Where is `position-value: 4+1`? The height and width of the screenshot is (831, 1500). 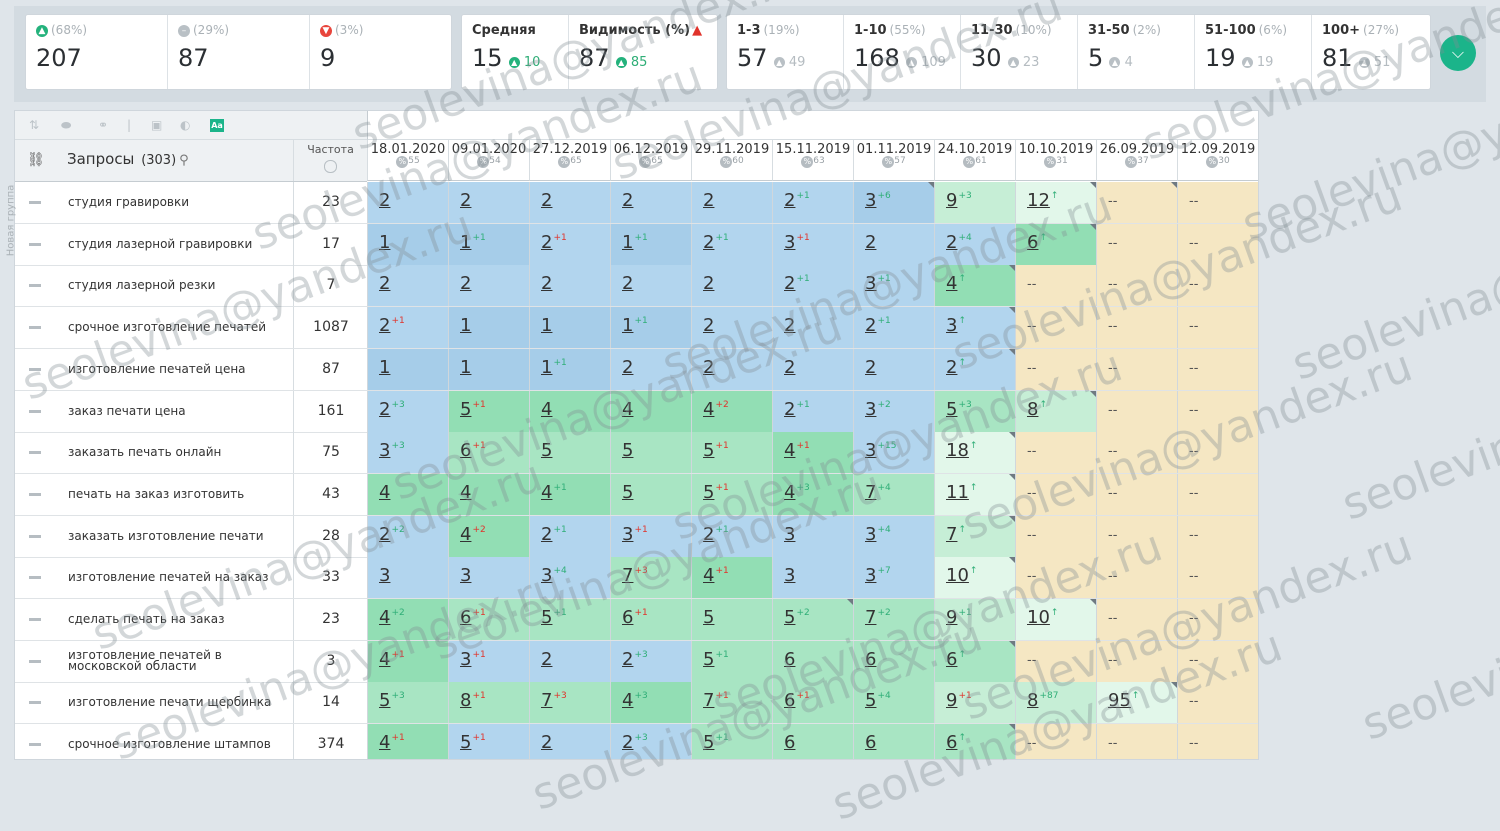
position-value: 4+1 is located at coordinates (392, 742).